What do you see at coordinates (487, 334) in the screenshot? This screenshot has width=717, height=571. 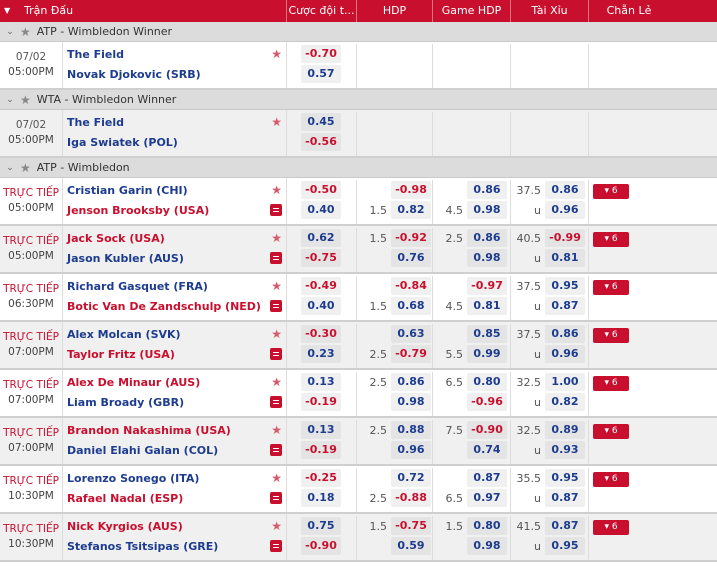 I see `odds-value: 0.85` at bounding box center [487, 334].